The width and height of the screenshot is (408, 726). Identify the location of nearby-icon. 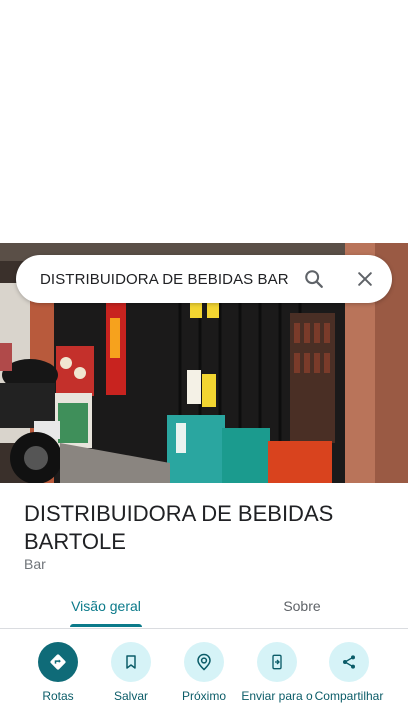
(204, 662).